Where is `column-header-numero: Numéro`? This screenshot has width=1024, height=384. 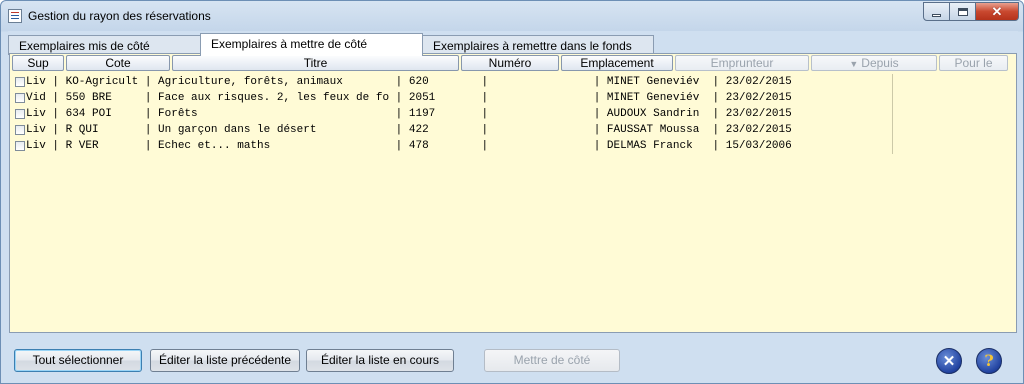
column-header-numero: Numéro is located at coordinates (510, 63).